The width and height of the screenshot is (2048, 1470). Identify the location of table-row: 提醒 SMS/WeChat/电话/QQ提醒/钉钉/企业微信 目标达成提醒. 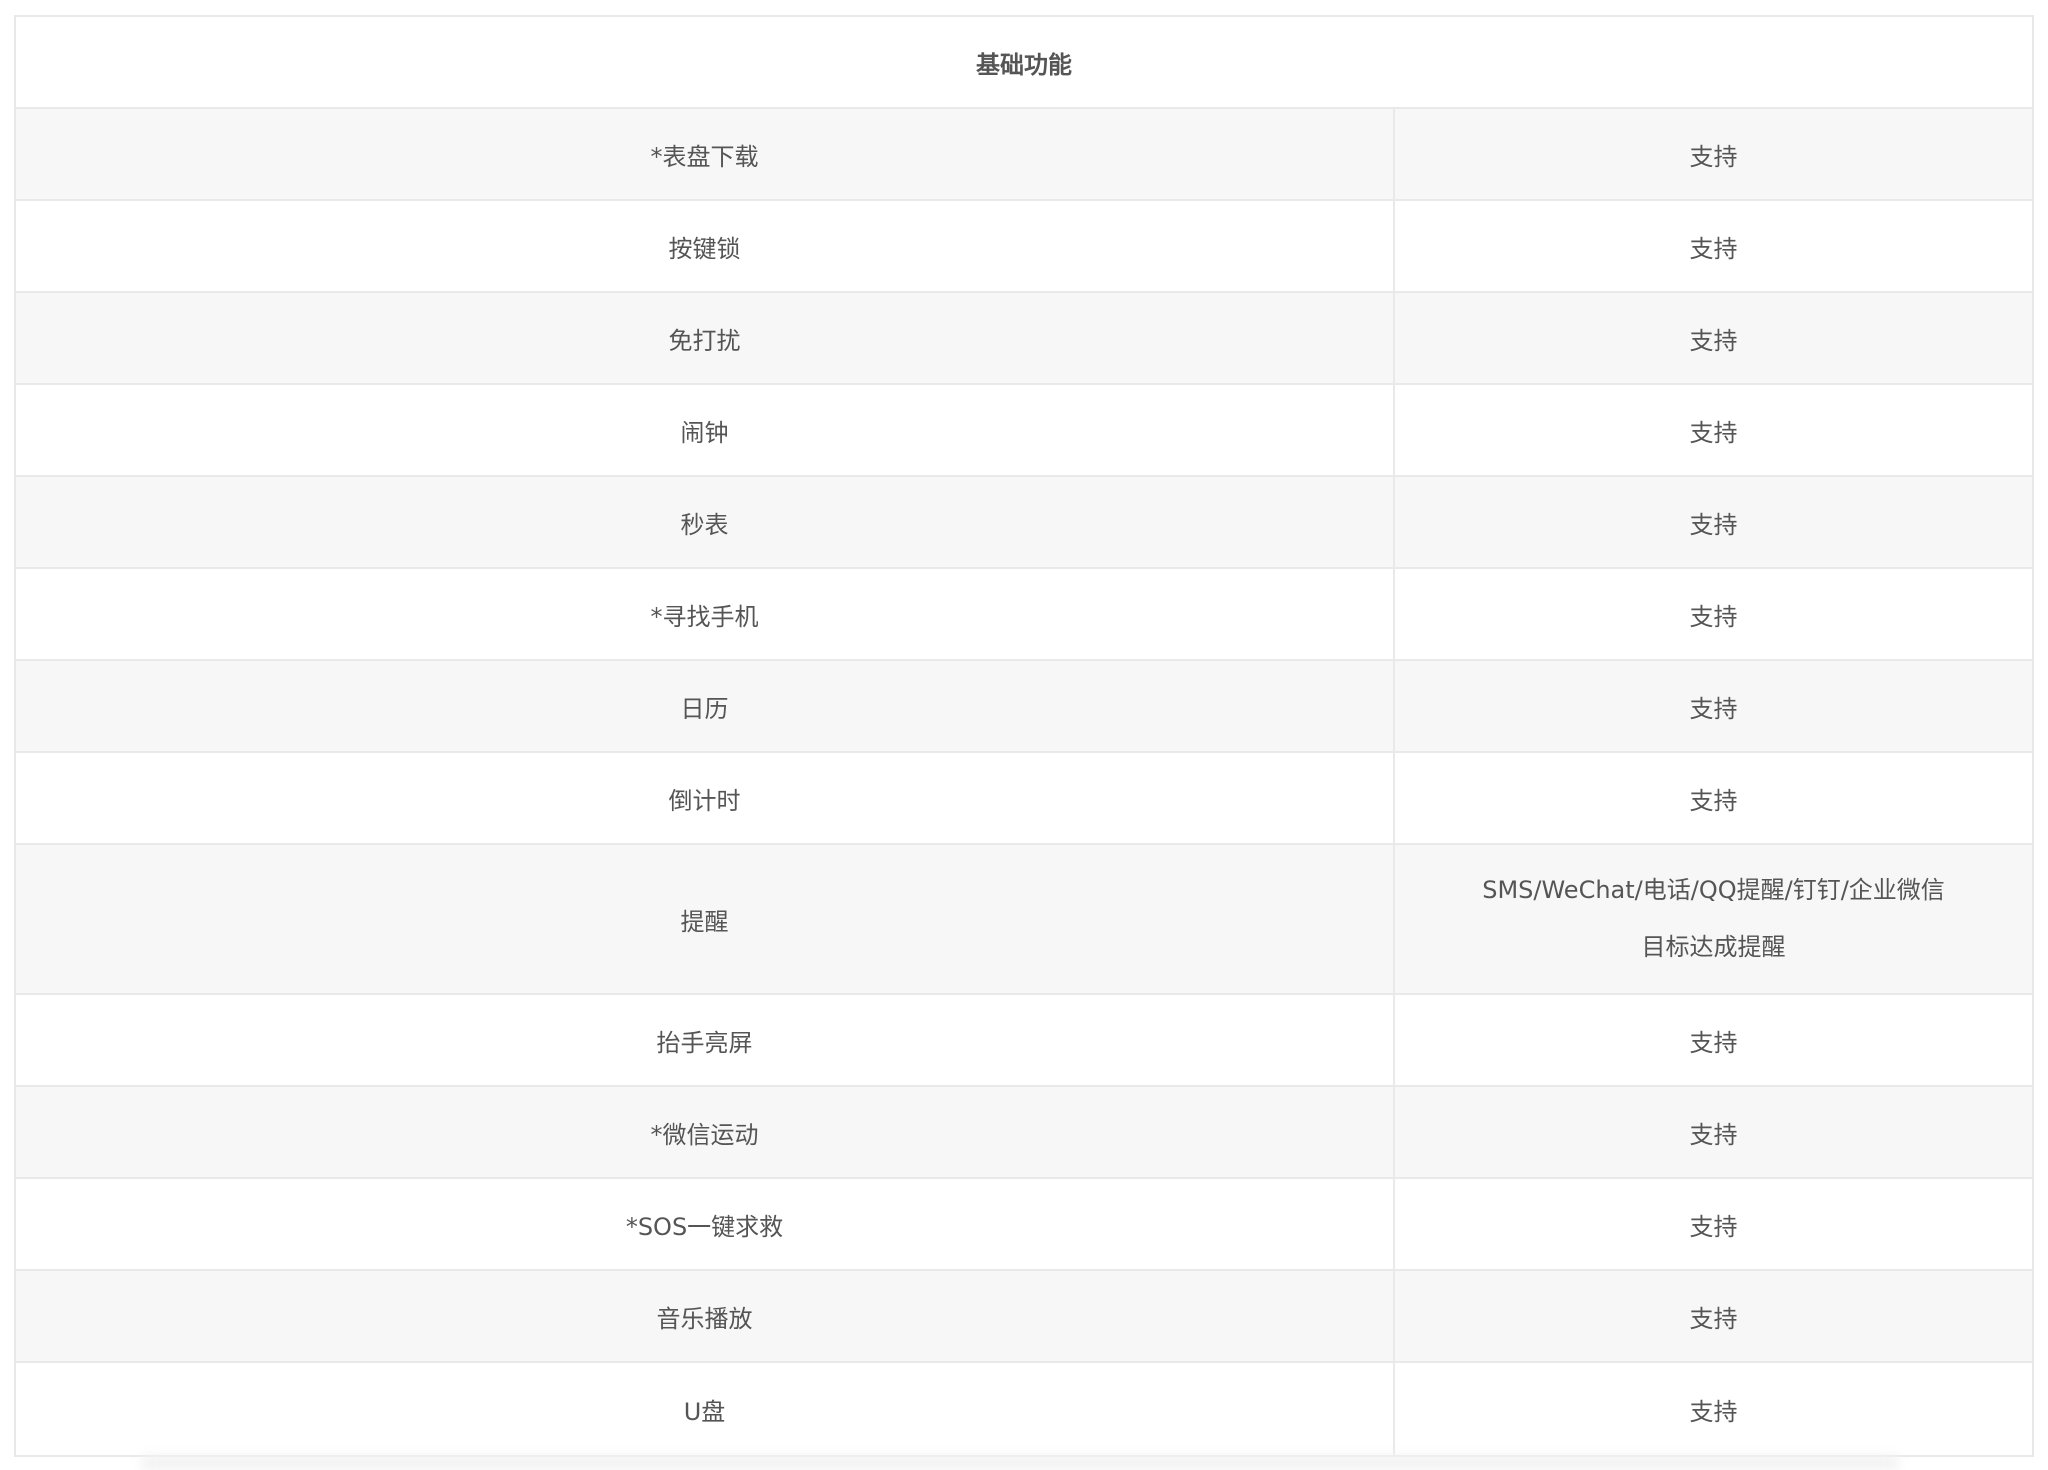
(1024, 920).